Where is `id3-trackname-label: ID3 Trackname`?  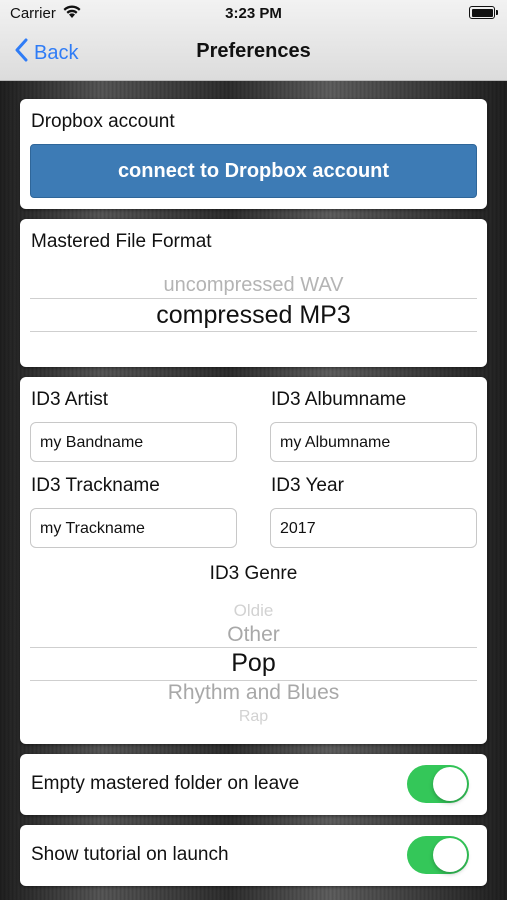
id3-trackname-label: ID3 Trackname is located at coordinates (95, 485).